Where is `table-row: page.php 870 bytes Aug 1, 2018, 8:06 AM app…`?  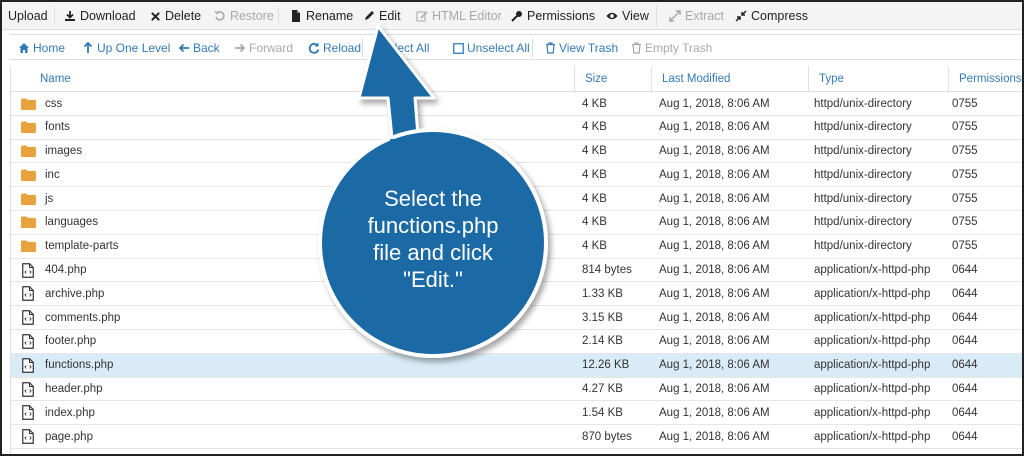
table-row: page.php 870 bytes Aug 1, 2018, 8:06 AM app… is located at coordinates (516, 437).